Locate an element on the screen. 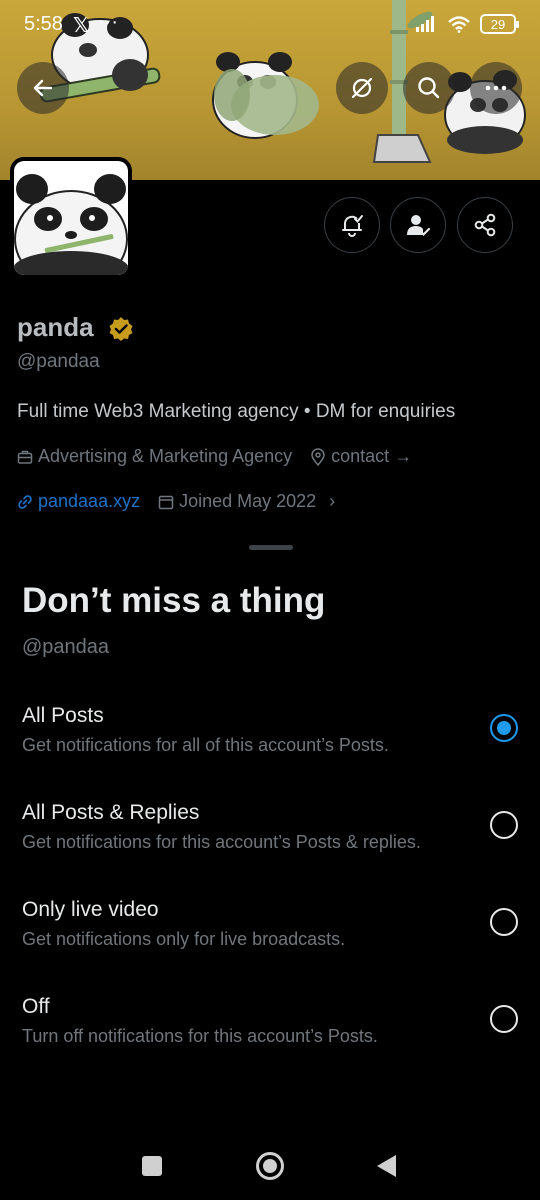  search-icon is located at coordinates (429, 88).